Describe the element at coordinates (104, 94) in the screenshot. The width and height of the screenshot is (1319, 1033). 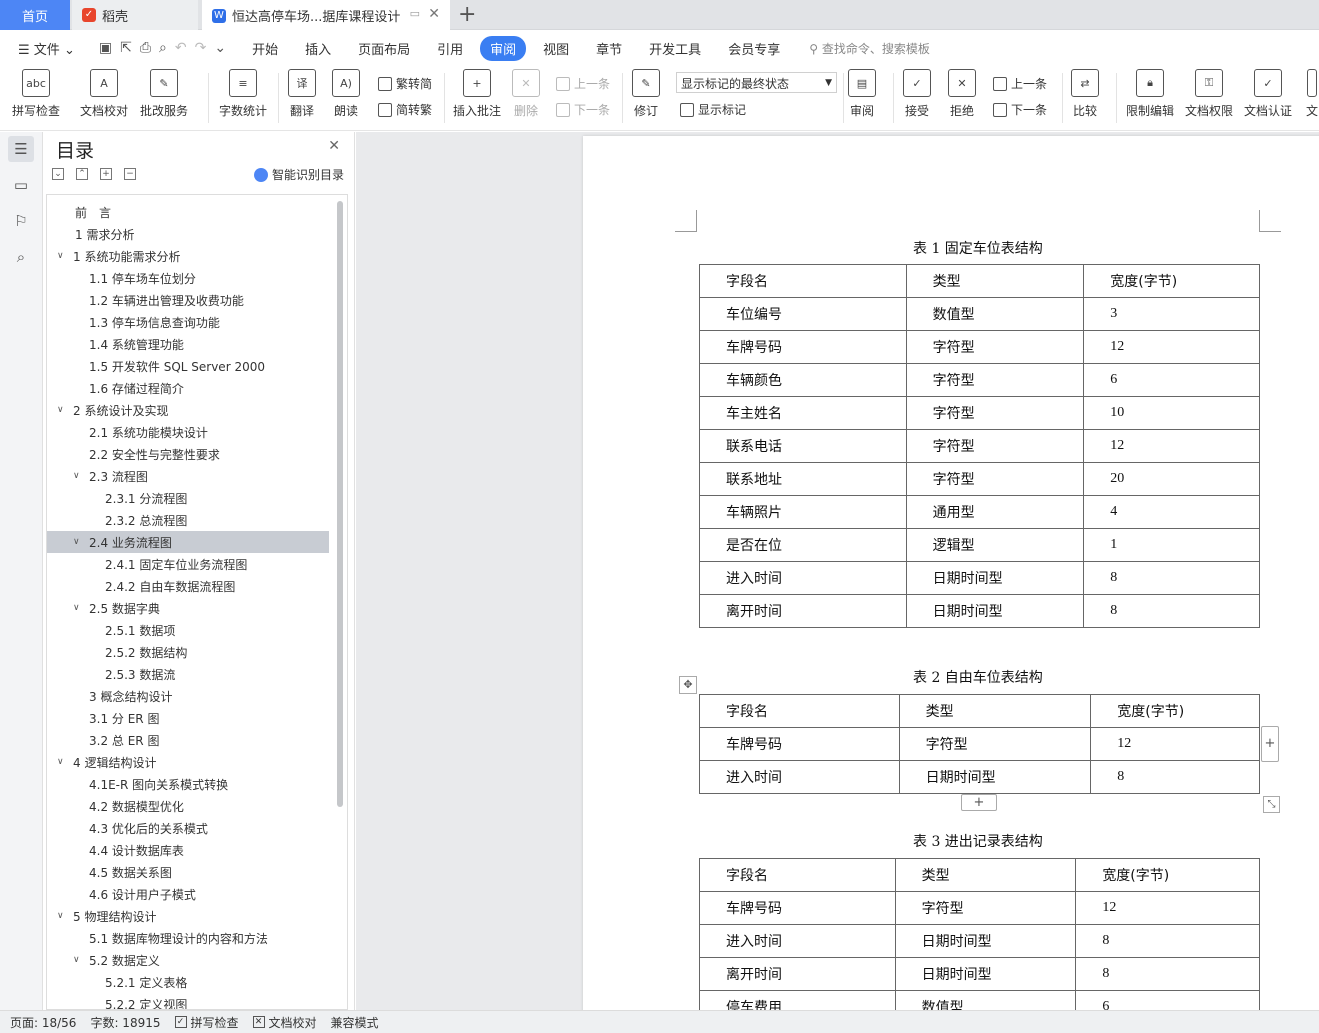
I see `doc-proof-button: A 文档校对` at that location.